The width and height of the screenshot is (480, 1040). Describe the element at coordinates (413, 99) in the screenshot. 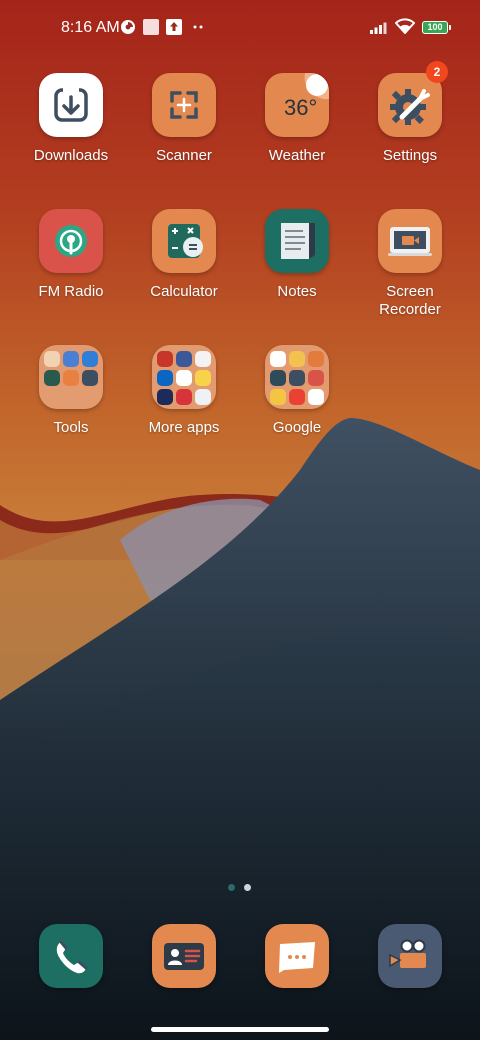

I see `gear-icon: 2` at that location.